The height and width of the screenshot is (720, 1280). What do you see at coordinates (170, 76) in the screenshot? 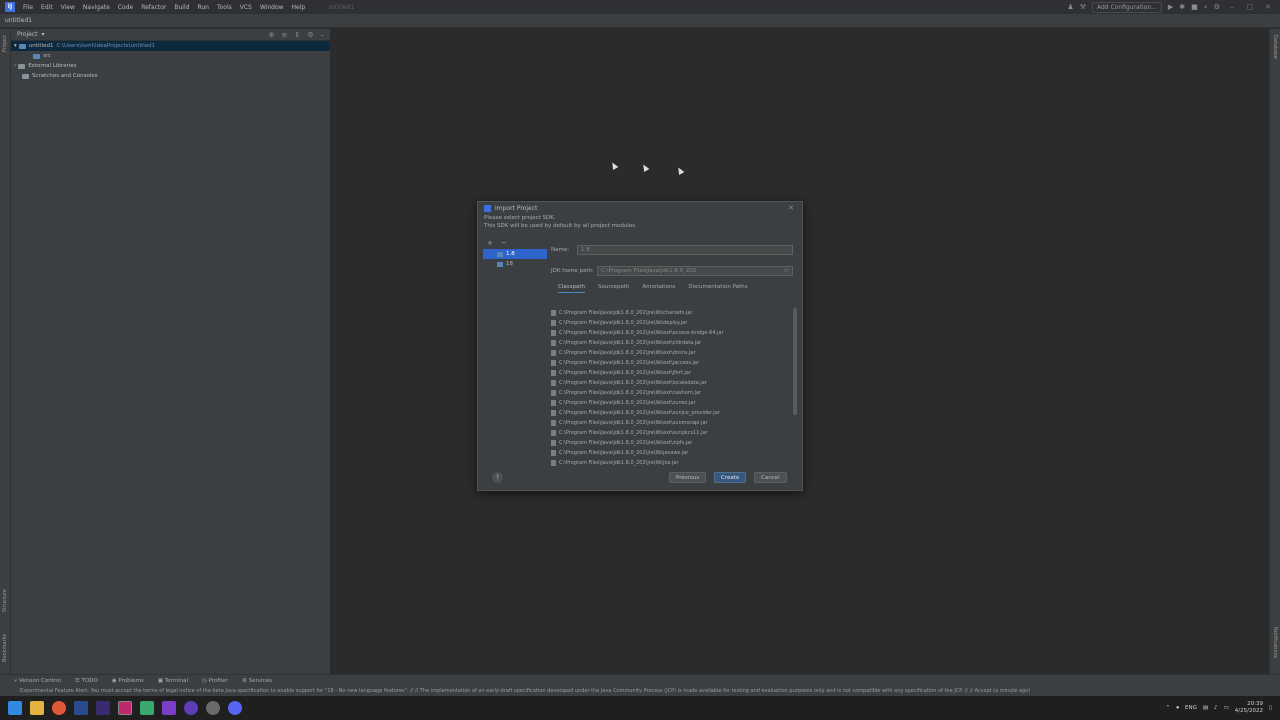
I see `tree-item-scratches: Scratches and Consoles` at bounding box center [170, 76].